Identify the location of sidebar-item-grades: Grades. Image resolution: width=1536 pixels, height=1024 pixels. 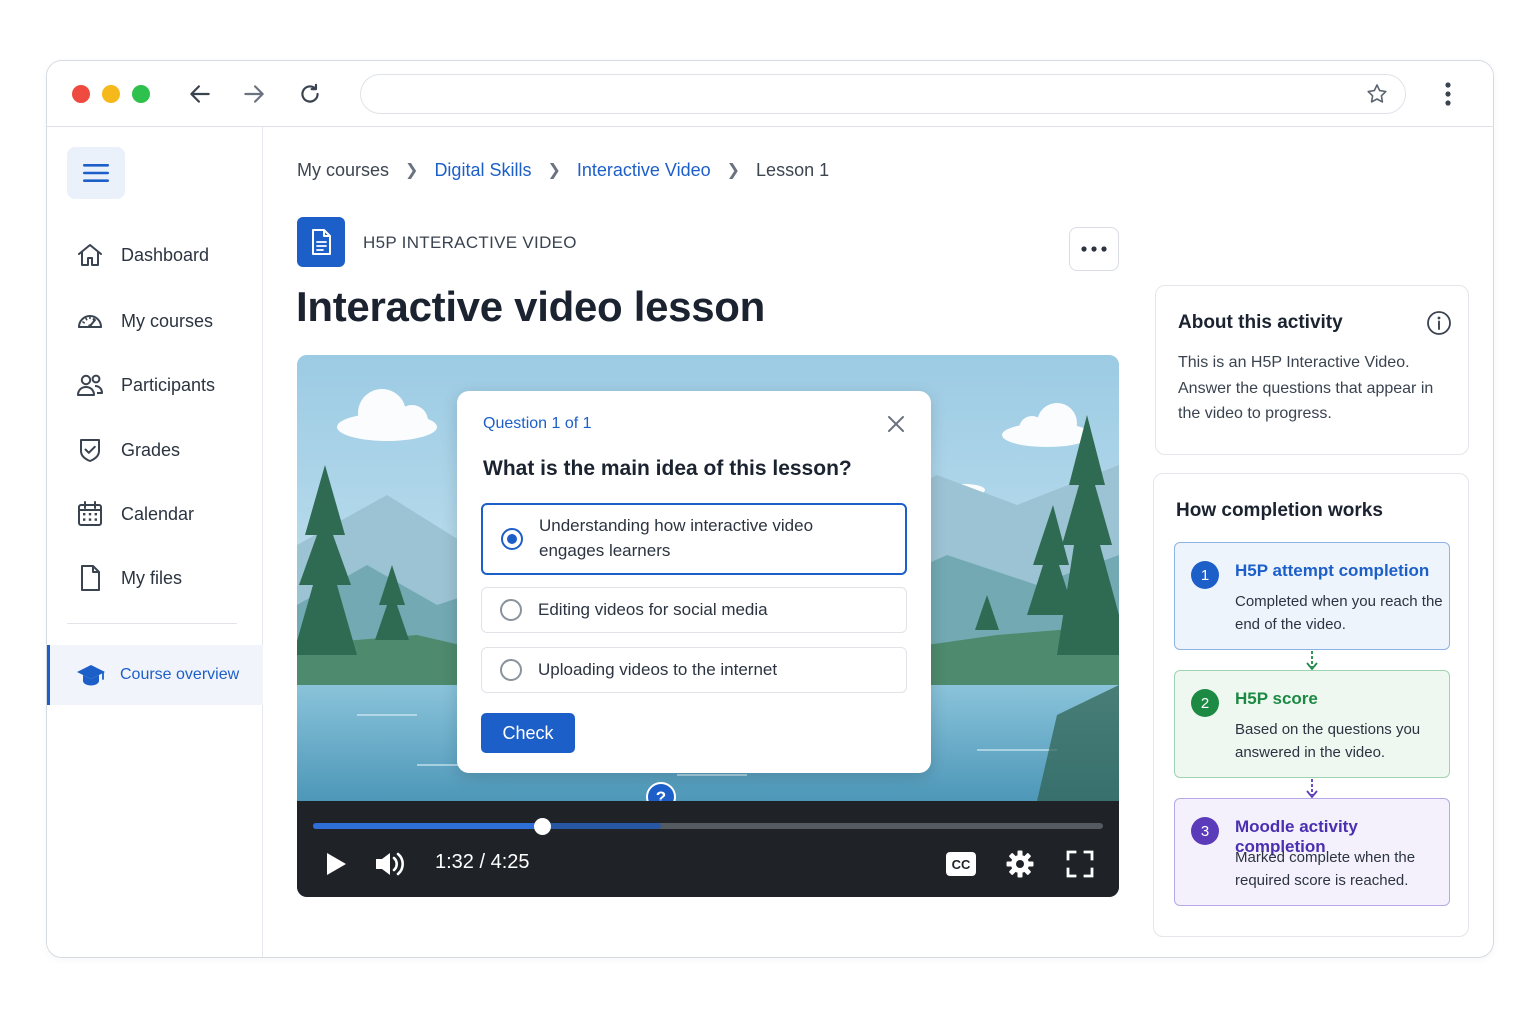
(127, 450).